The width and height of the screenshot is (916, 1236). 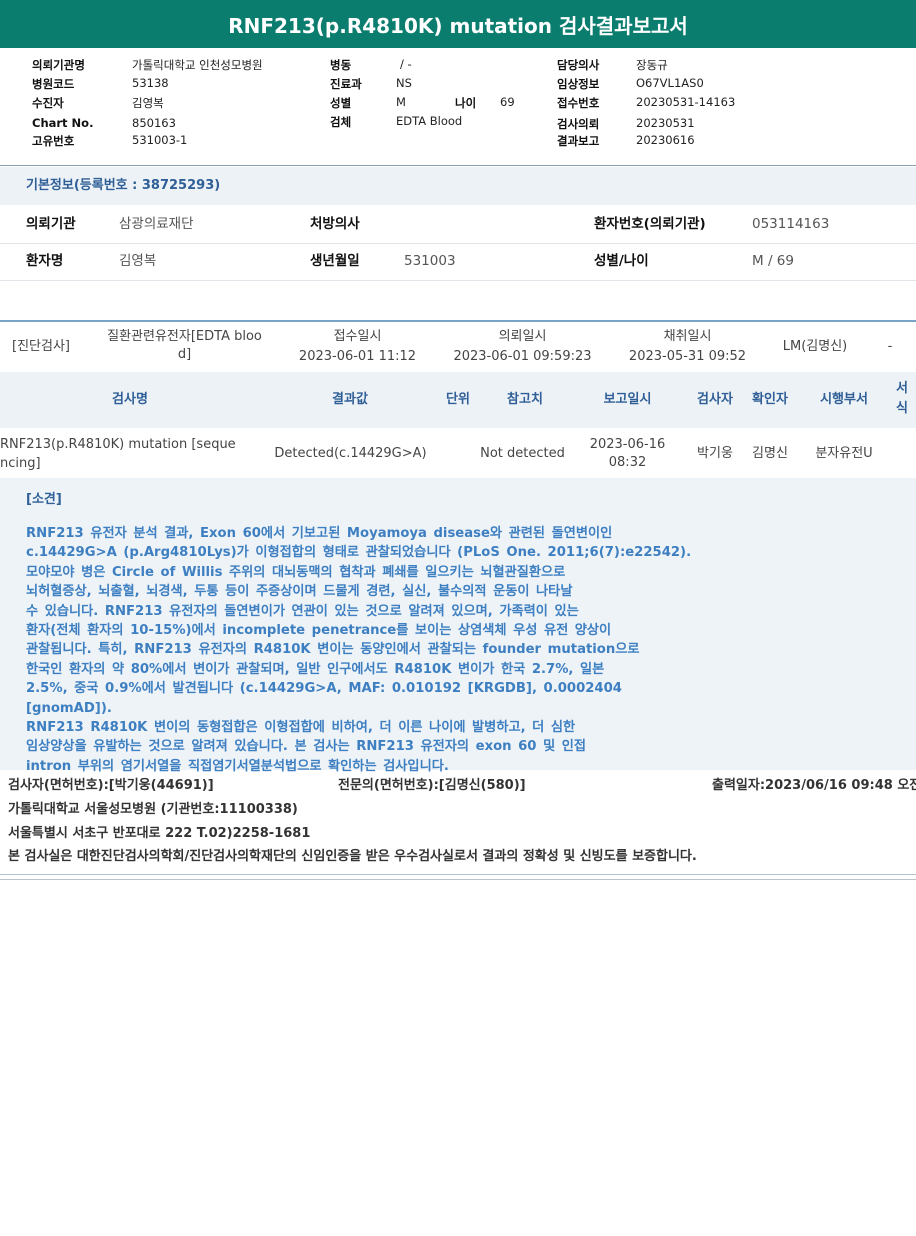 What do you see at coordinates (665, 123) in the screenshot?
I see `test-request-value: 20230531` at bounding box center [665, 123].